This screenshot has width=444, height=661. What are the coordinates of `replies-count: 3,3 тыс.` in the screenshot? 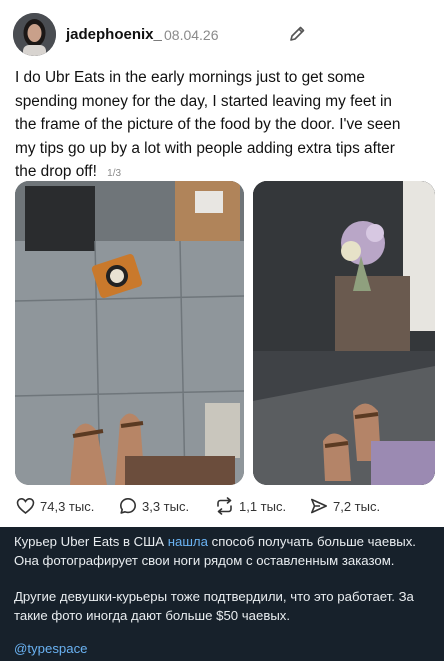 It's located at (166, 506).